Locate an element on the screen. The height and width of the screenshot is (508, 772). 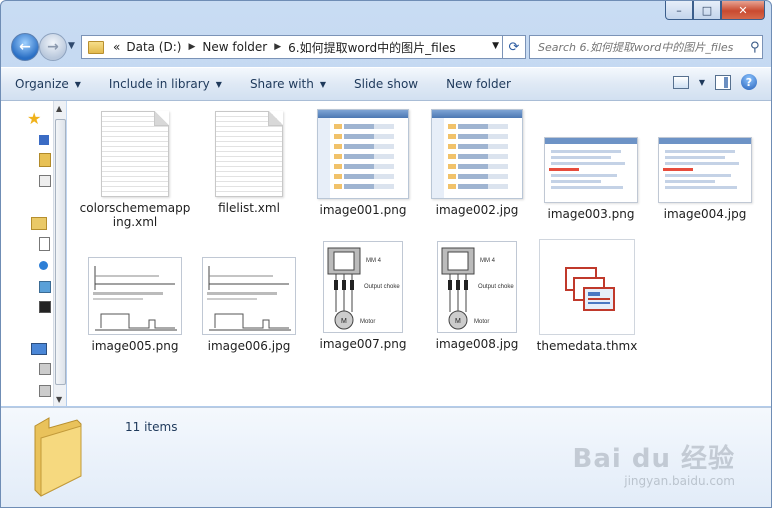
maximize-button: □ is located at coordinates (707, 10).